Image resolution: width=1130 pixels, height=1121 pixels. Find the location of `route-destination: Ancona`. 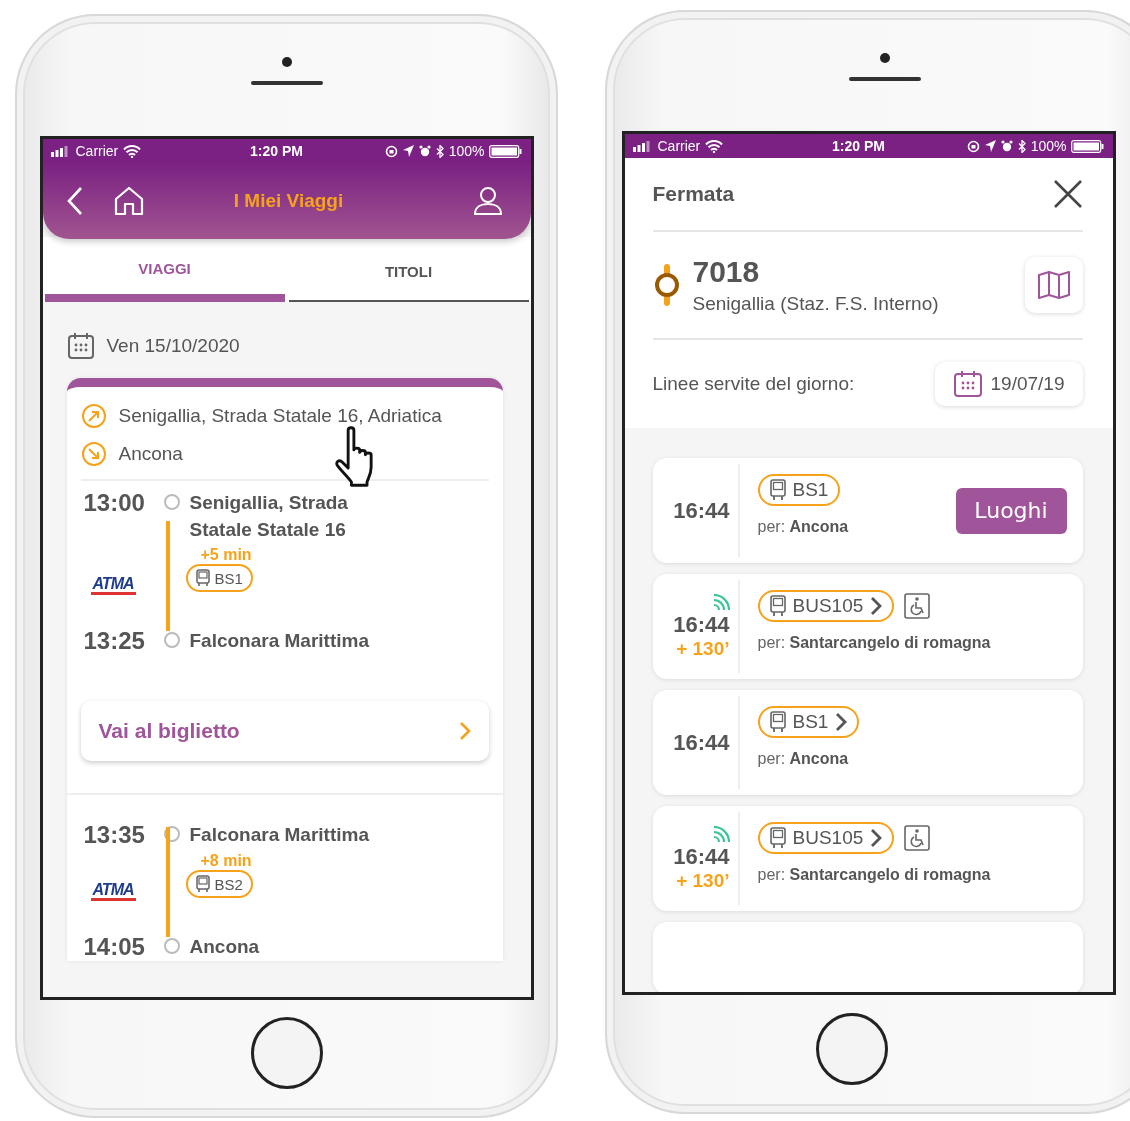

route-destination: Ancona is located at coordinates (150, 454).